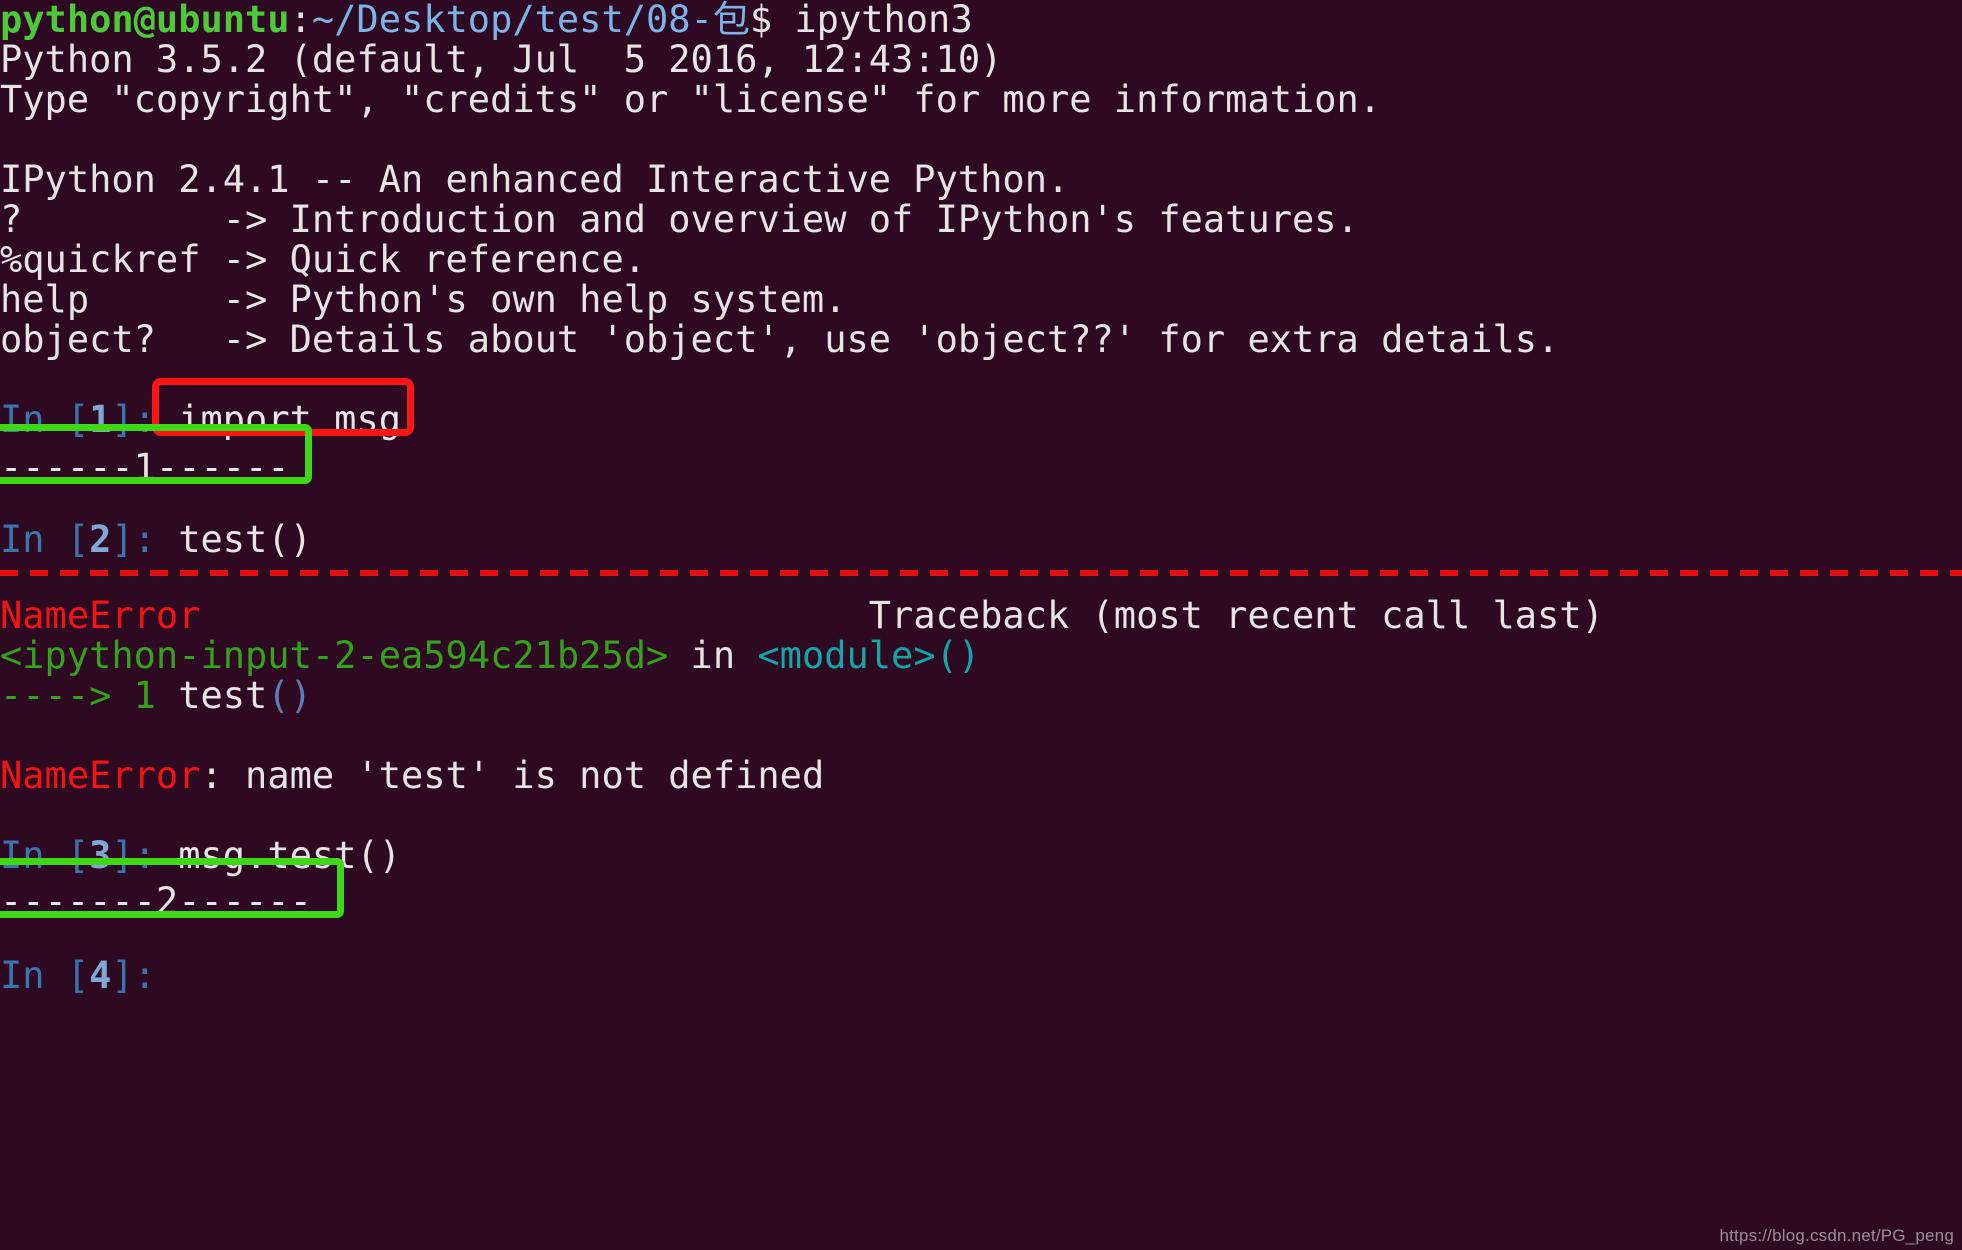 Image resolution: width=1962 pixels, height=1250 pixels. I want to click on cell-3-prompt-open: [, so click(78, 855).